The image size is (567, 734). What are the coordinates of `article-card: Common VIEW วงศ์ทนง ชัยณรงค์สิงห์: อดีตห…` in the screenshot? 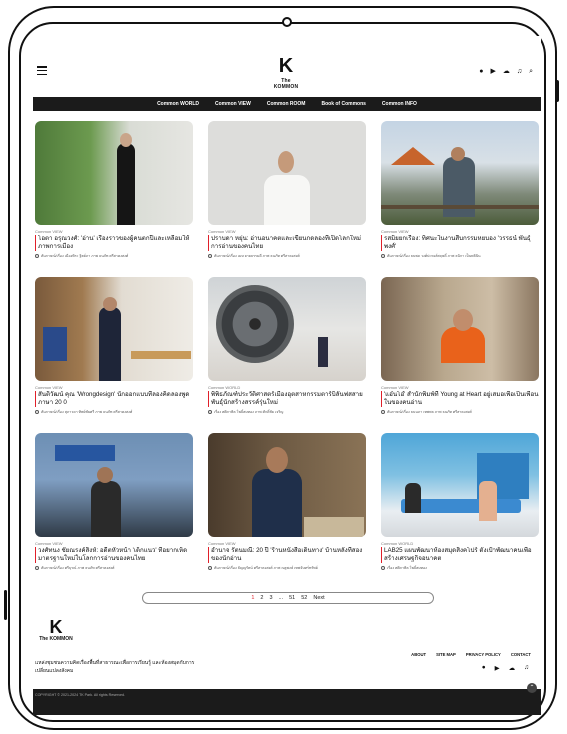 It's located at (114, 502).